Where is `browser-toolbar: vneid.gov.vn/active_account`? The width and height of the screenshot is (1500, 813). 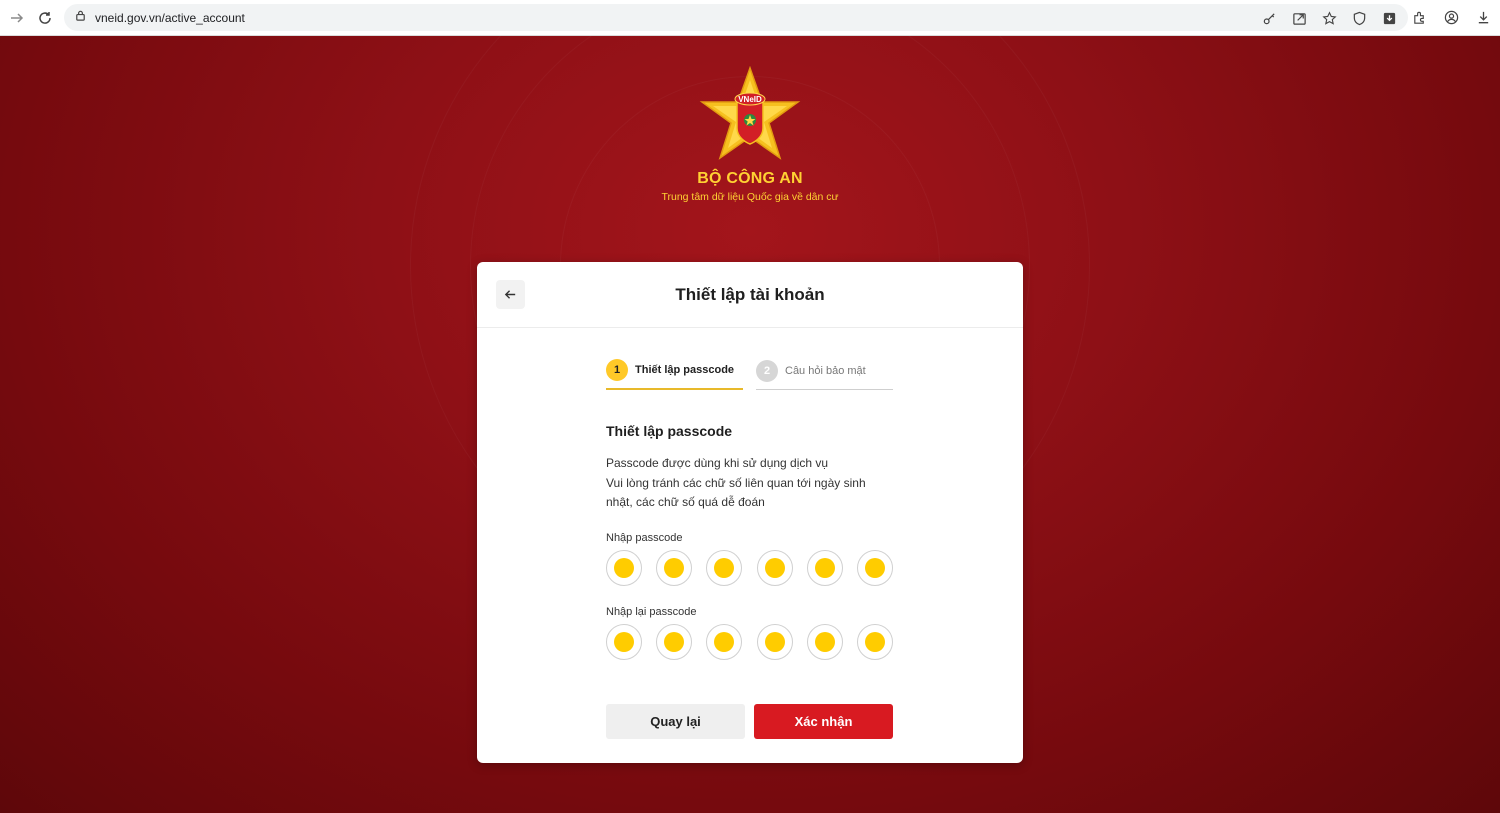
browser-toolbar: vneid.gov.vn/active_account is located at coordinates (750, 18).